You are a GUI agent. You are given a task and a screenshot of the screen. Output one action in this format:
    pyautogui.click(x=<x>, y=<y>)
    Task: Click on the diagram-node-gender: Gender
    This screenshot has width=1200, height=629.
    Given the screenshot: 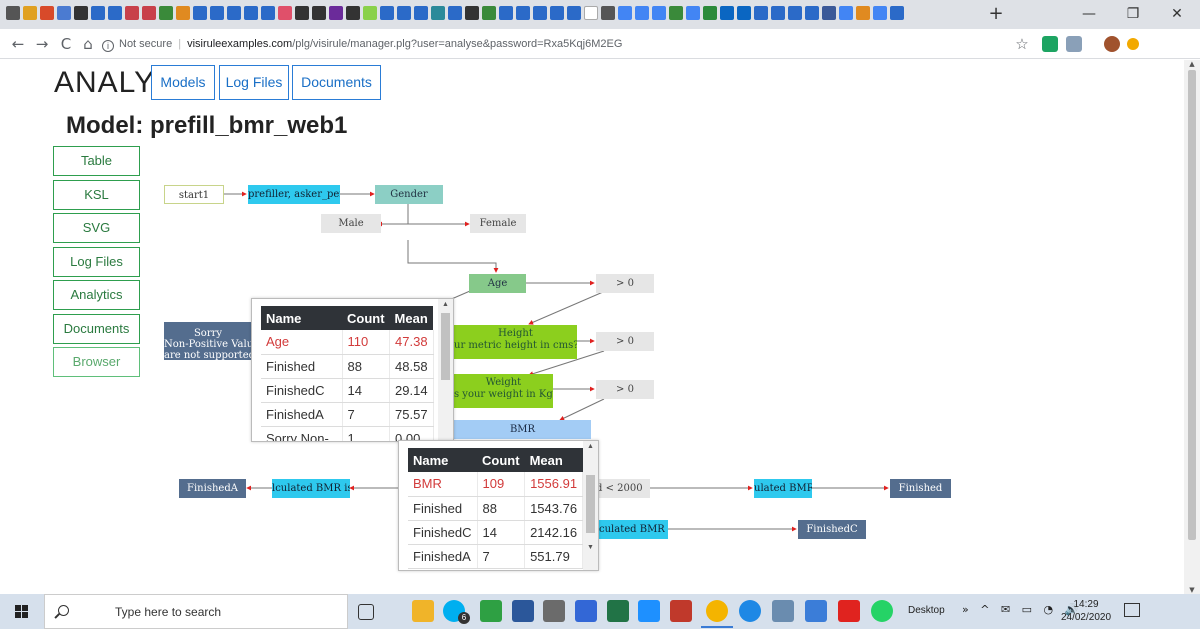 What is the action you would take?
    pyautogui.click(x=409, y=194)
    